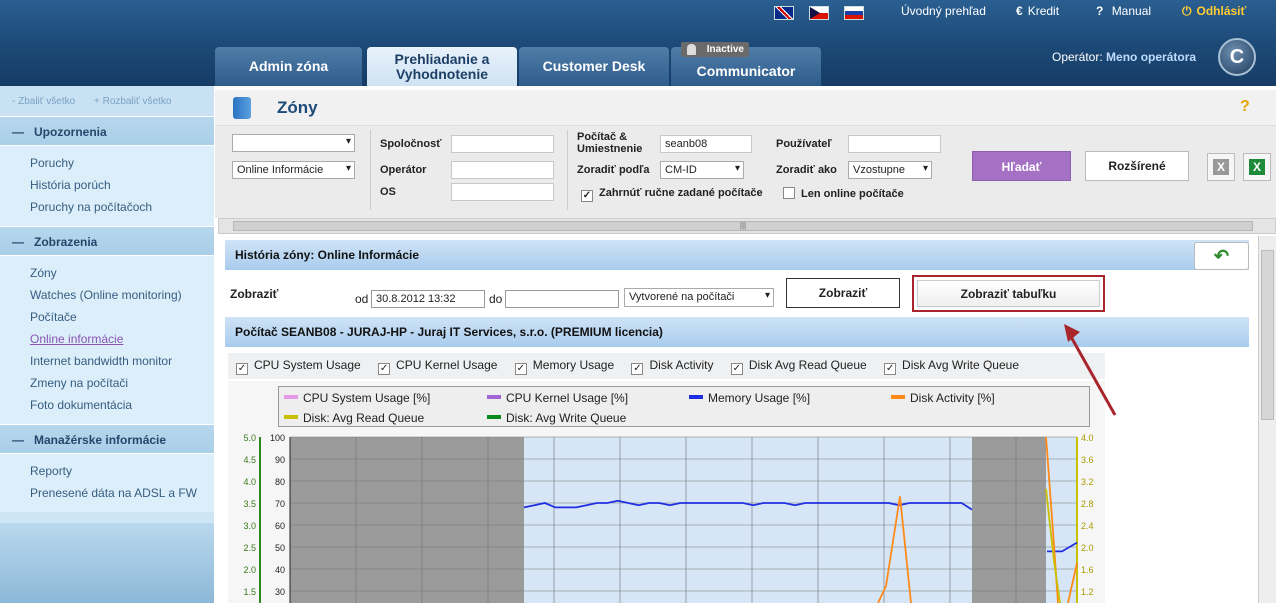 This screenshot has width=1276, height=603. Describe the element at coordinates (843, 293) in the screenshot. I see `show-button: Zobraziť` at that location.